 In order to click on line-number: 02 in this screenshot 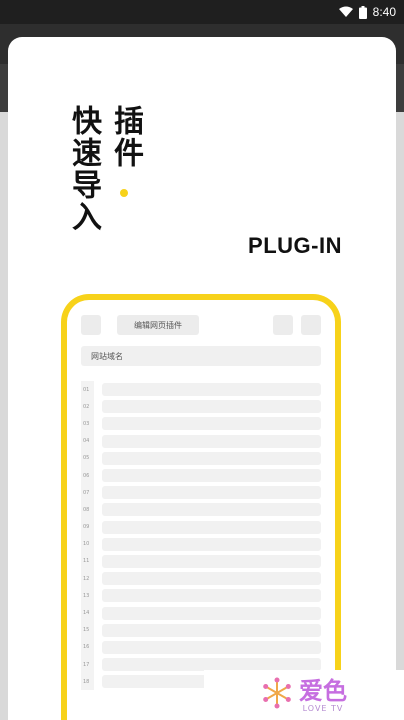, I will do `click(87, 407)`.